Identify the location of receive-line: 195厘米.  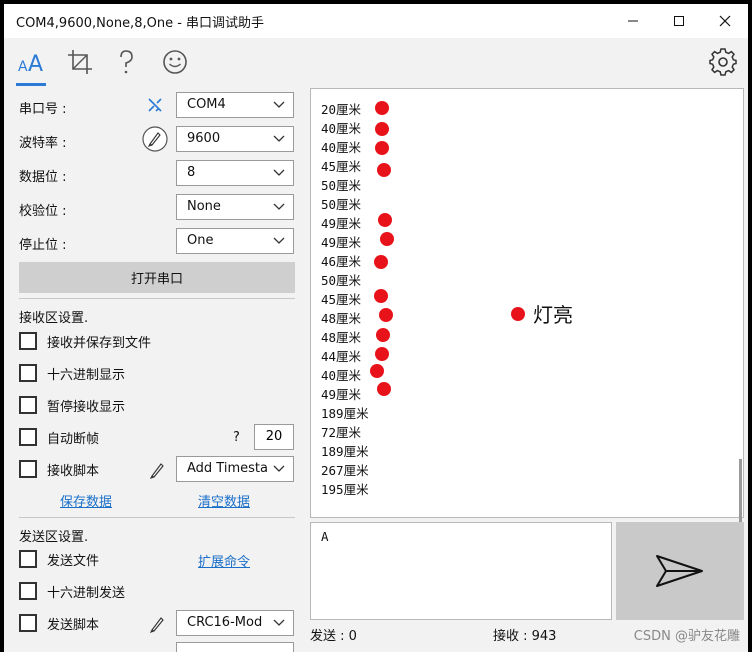
(345, 489).